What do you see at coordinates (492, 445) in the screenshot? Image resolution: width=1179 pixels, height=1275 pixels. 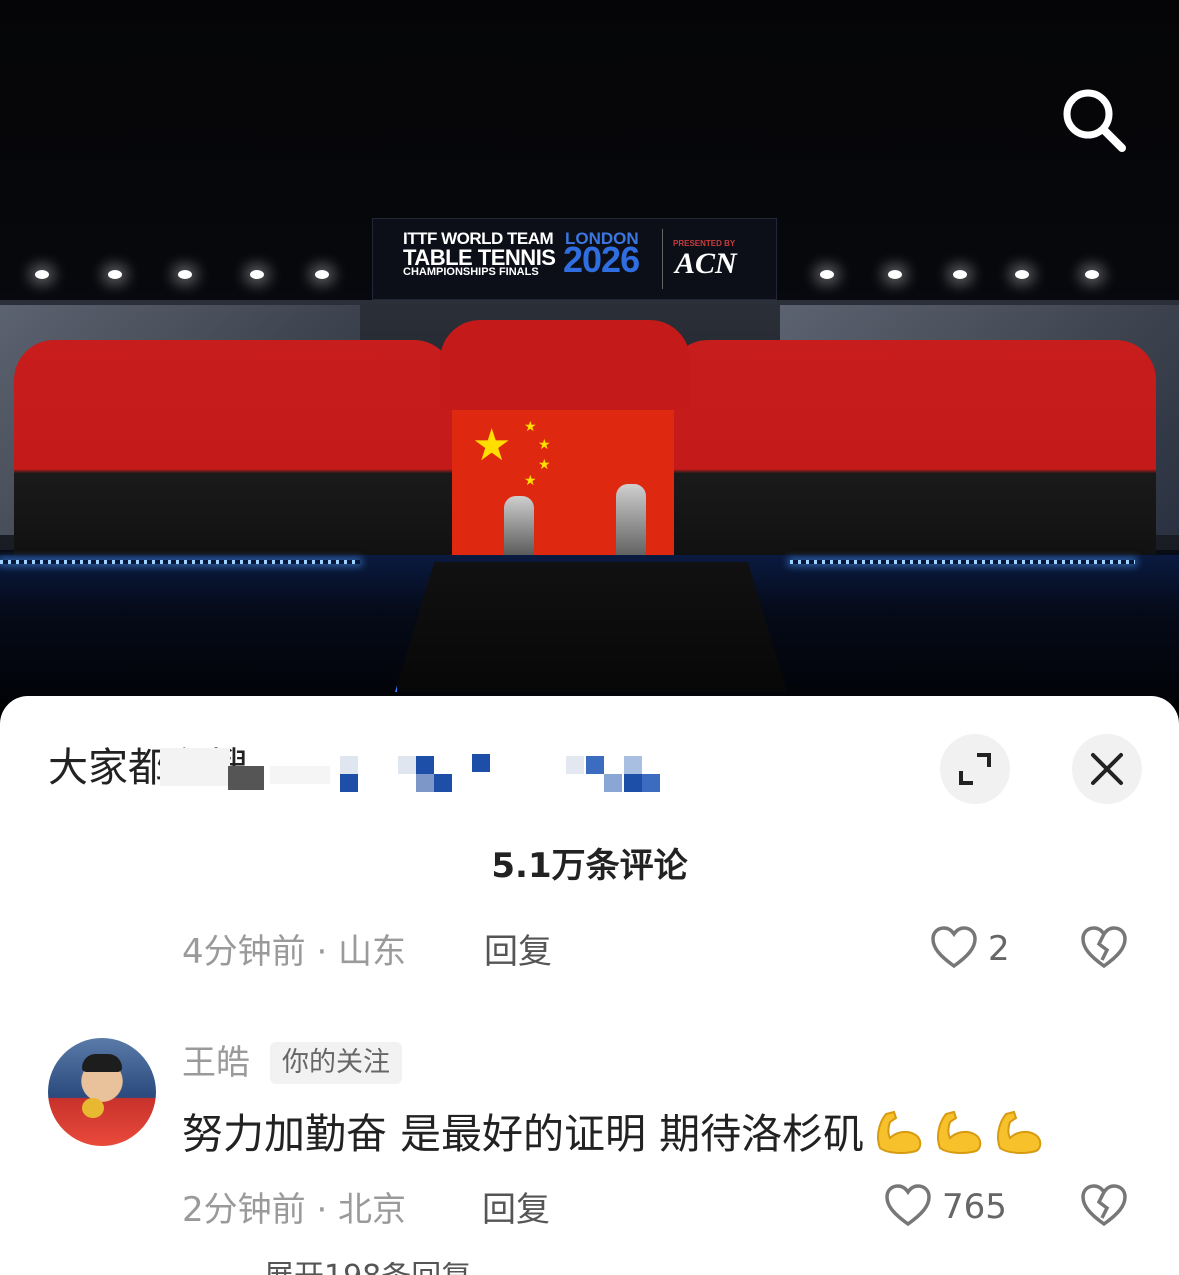 I see `flag-big-star: ★` at bounding box center [492, 445].